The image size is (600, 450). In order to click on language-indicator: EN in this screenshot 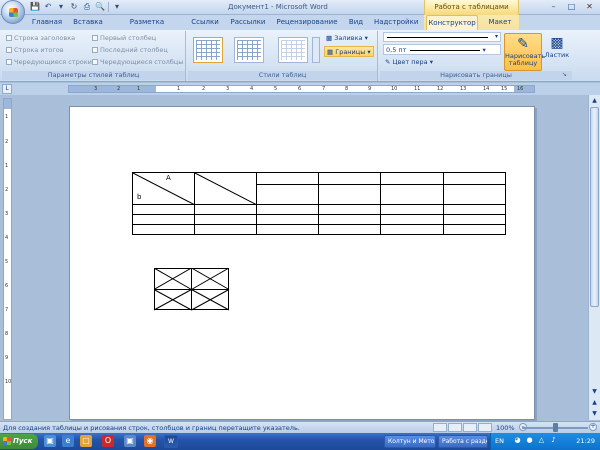, I will do `click(499, 441)`.